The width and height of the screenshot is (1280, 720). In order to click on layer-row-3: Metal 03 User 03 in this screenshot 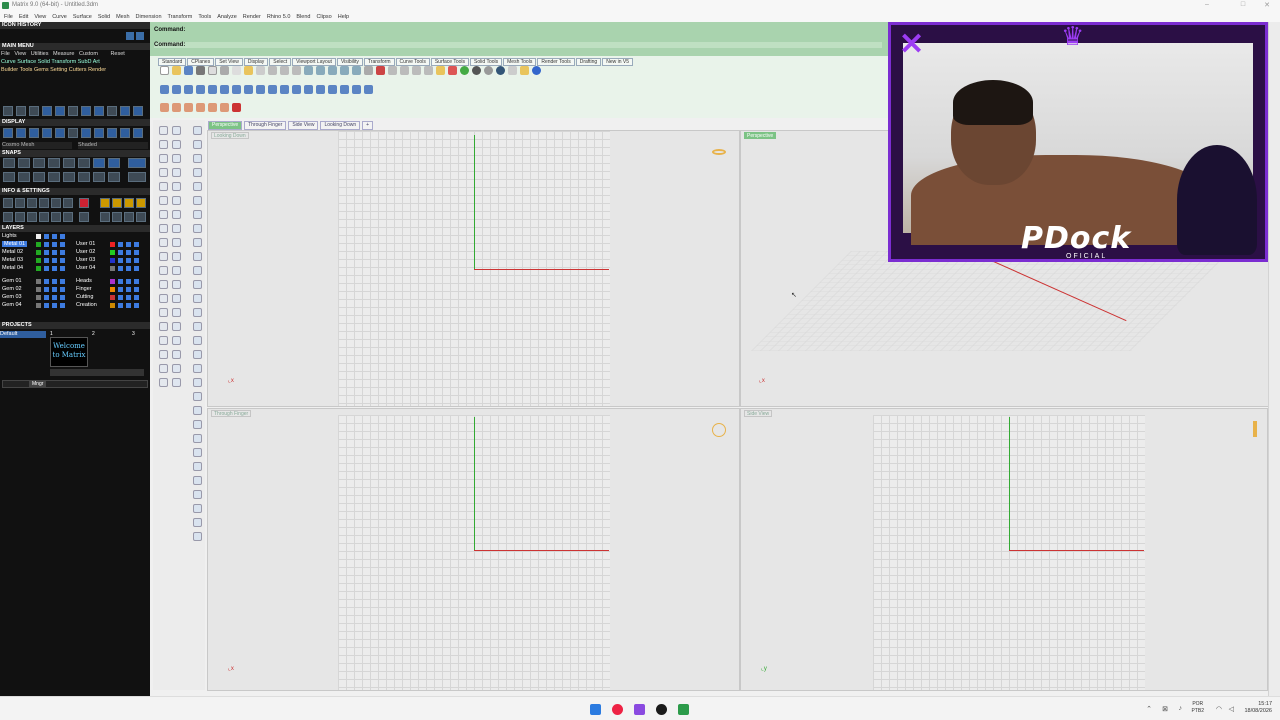, I will do `click(75, 260)`.